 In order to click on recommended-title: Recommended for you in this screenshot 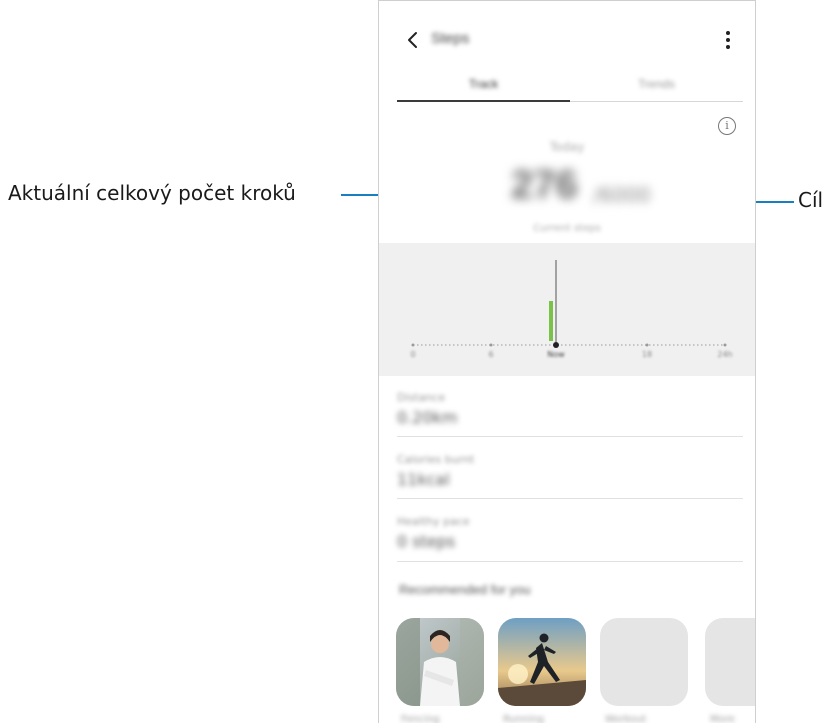, I will do `click(465, 589)`.